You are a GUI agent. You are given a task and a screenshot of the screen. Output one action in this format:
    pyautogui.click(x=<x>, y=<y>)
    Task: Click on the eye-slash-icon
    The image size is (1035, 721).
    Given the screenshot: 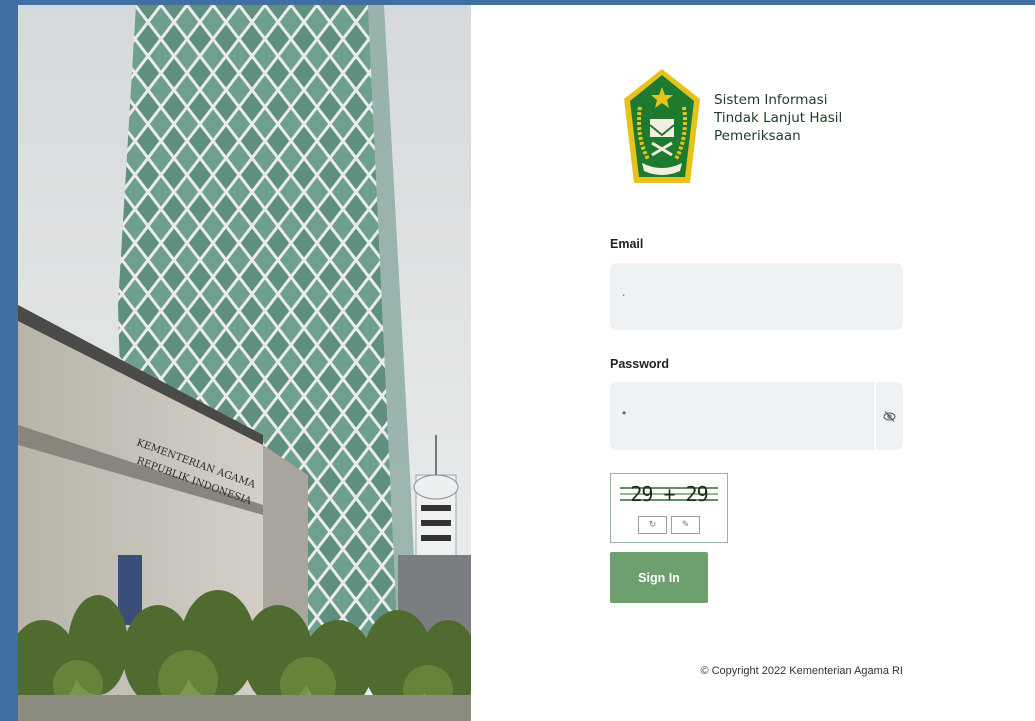 What is the action you would take?
    pyautogui.click(x=889, y=416)
    